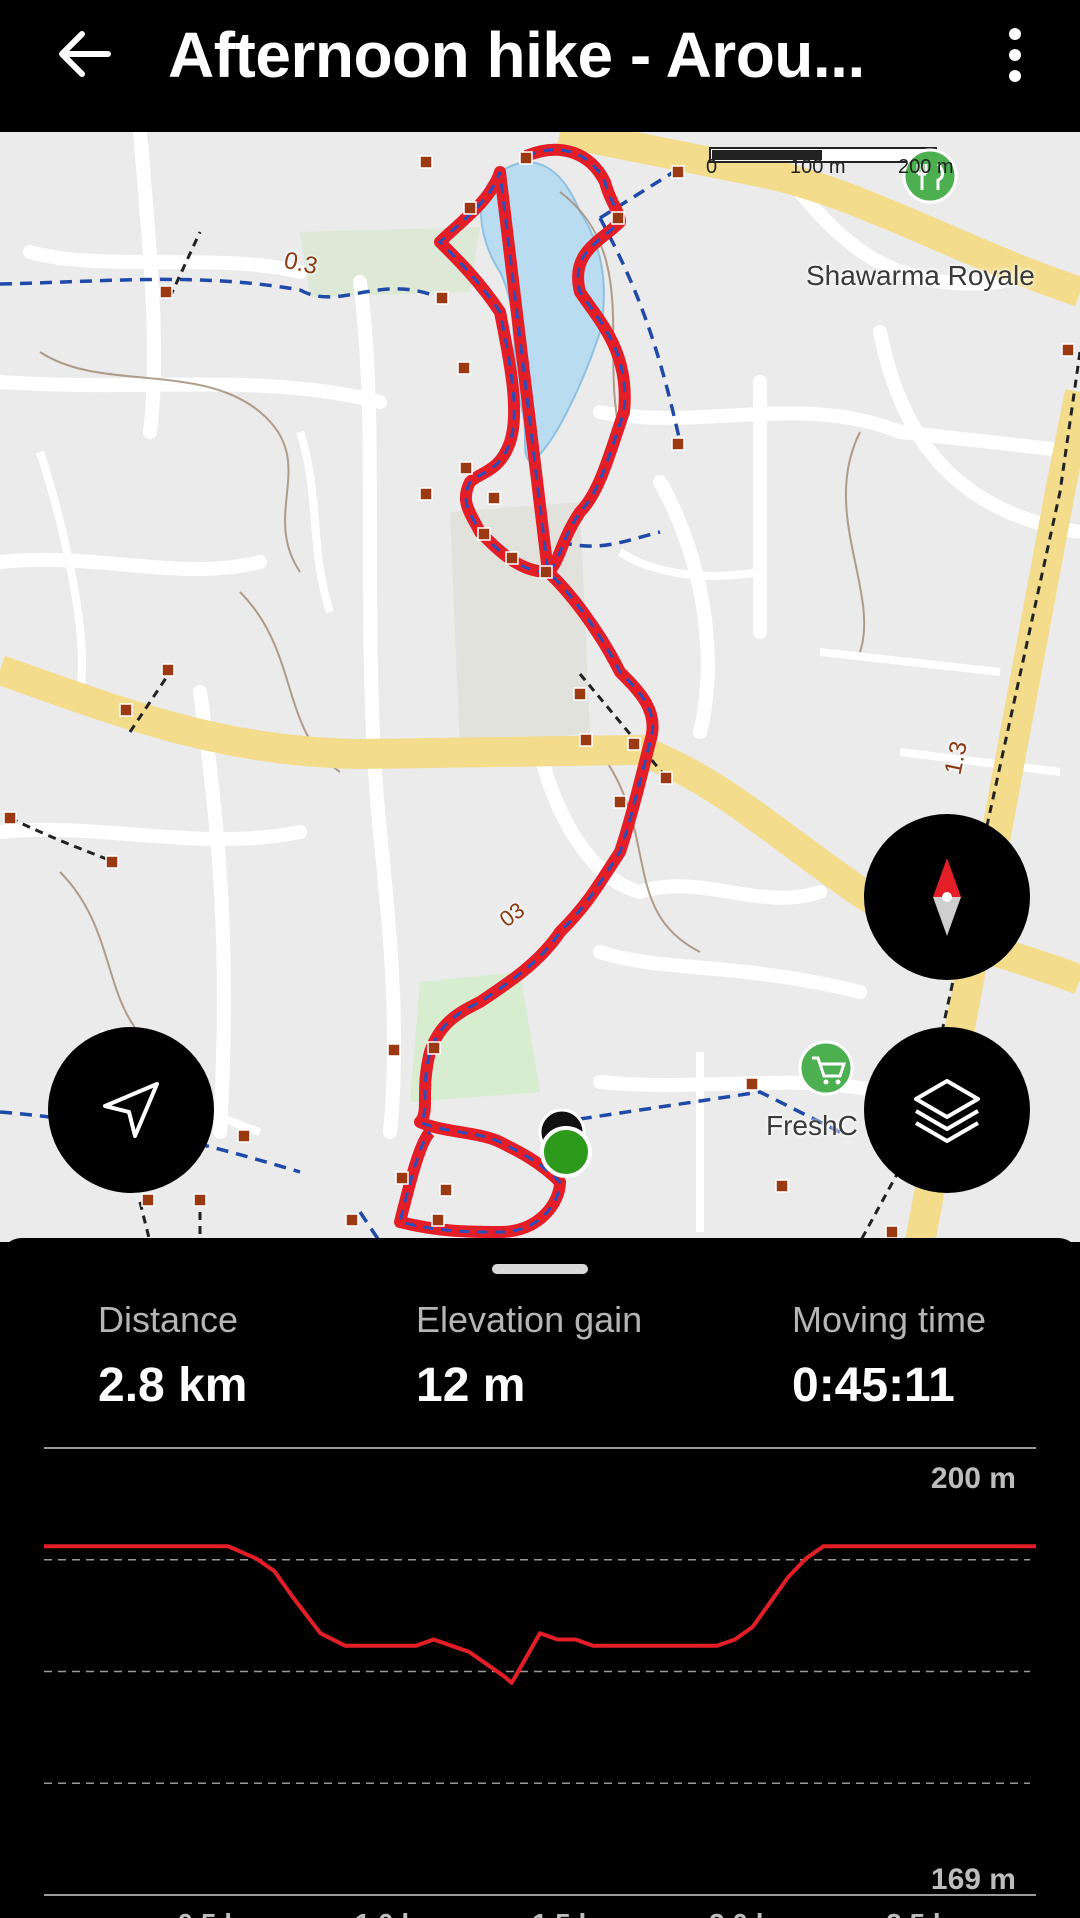 The image size is (1080, 1918). What do you see at coordinates (873, 1385) in the screenshot?
I see `stat-value: 0:45:11` at bounding box center [873, 1385].